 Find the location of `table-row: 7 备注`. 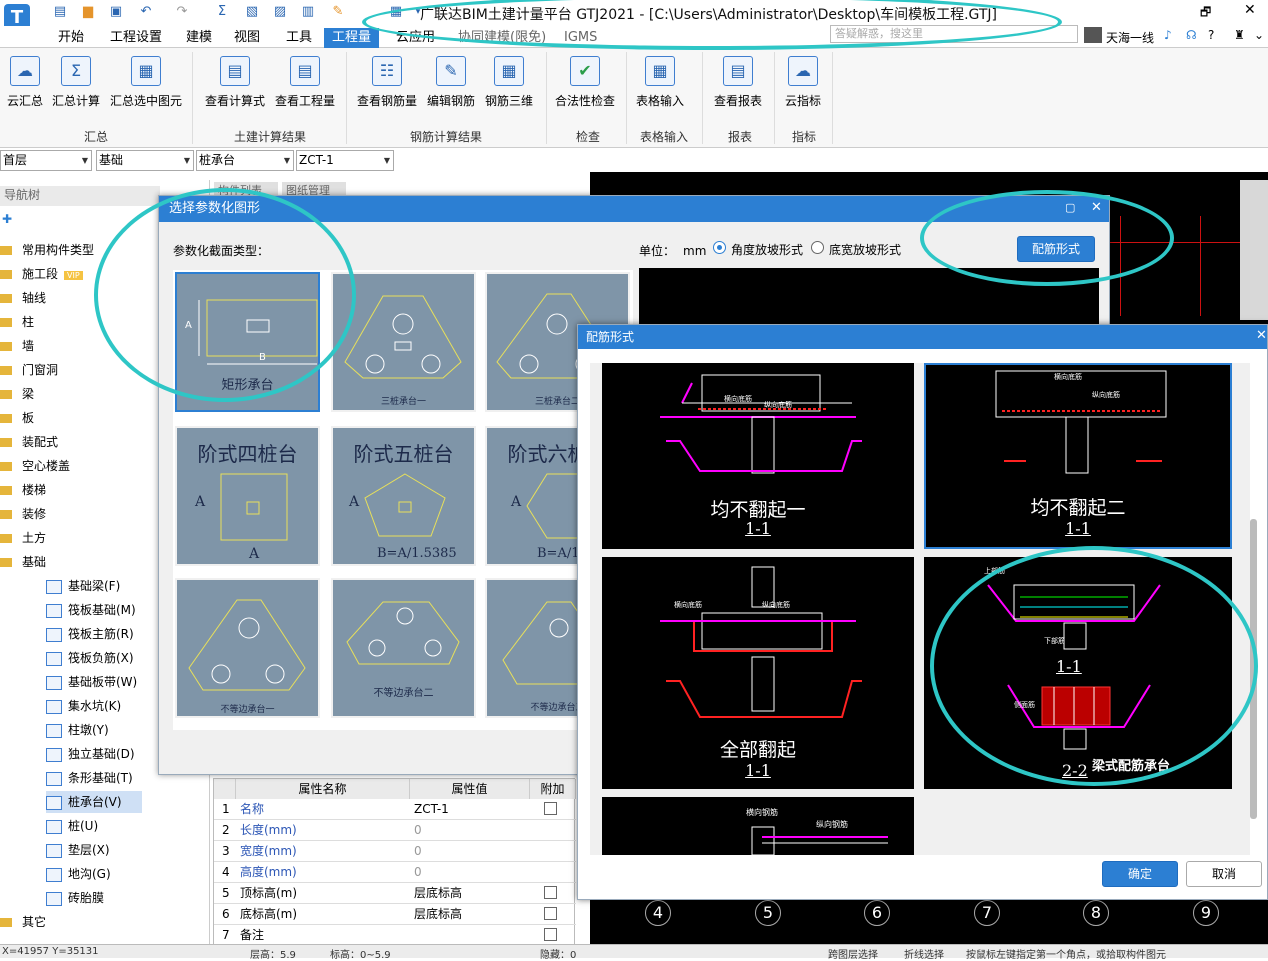

table-row: 7 备注 is located at coordinates (395, 935).